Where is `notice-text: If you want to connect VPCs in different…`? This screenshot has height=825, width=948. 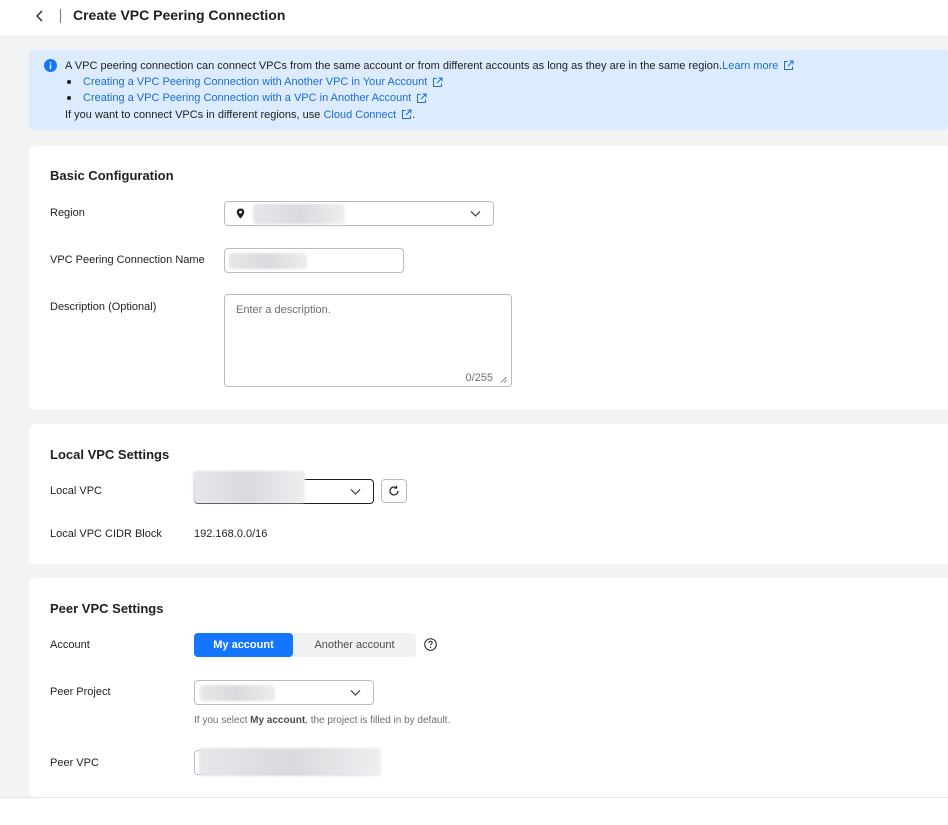 notice-text: If you want to connect VPCs in different… is located at coordinates (193, 115).